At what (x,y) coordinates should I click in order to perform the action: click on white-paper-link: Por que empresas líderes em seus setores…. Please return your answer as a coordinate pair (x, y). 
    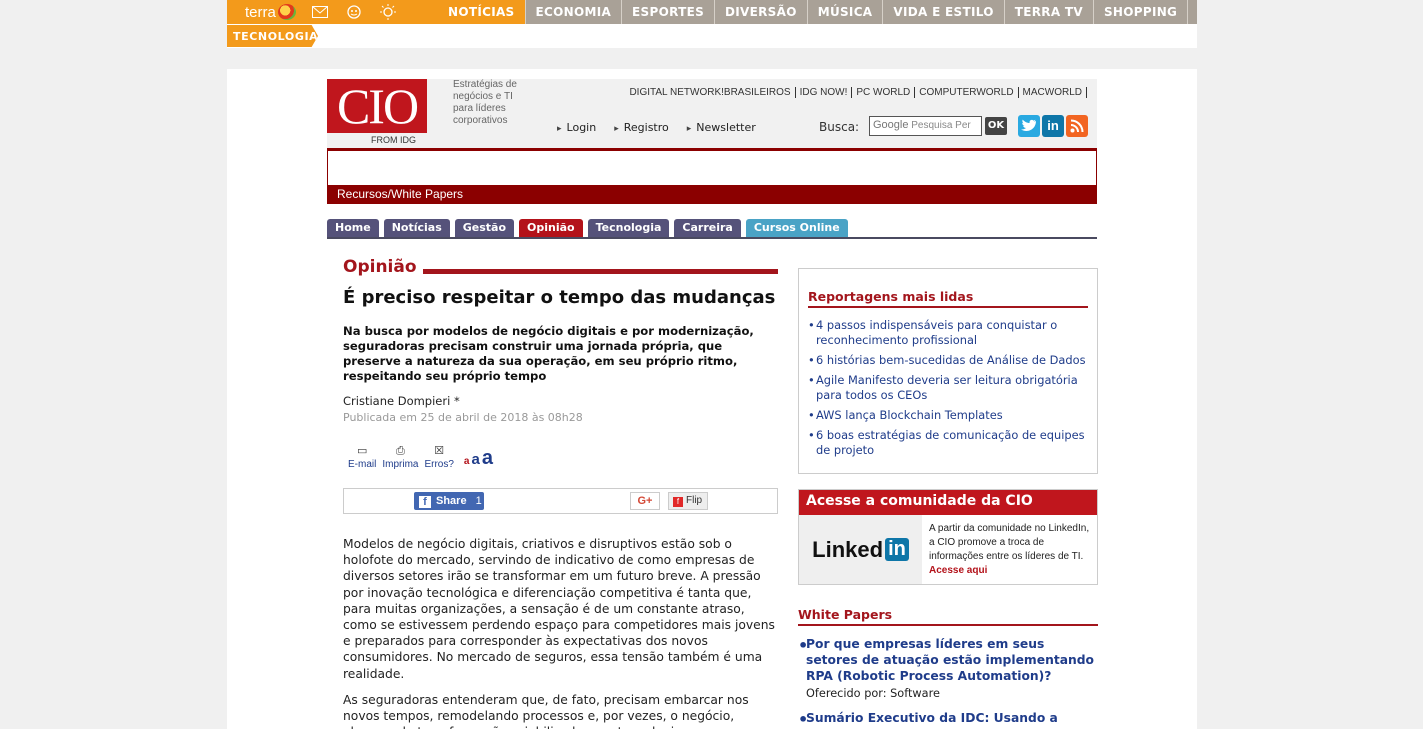
    Looking at the image, I should click on (952, 660).